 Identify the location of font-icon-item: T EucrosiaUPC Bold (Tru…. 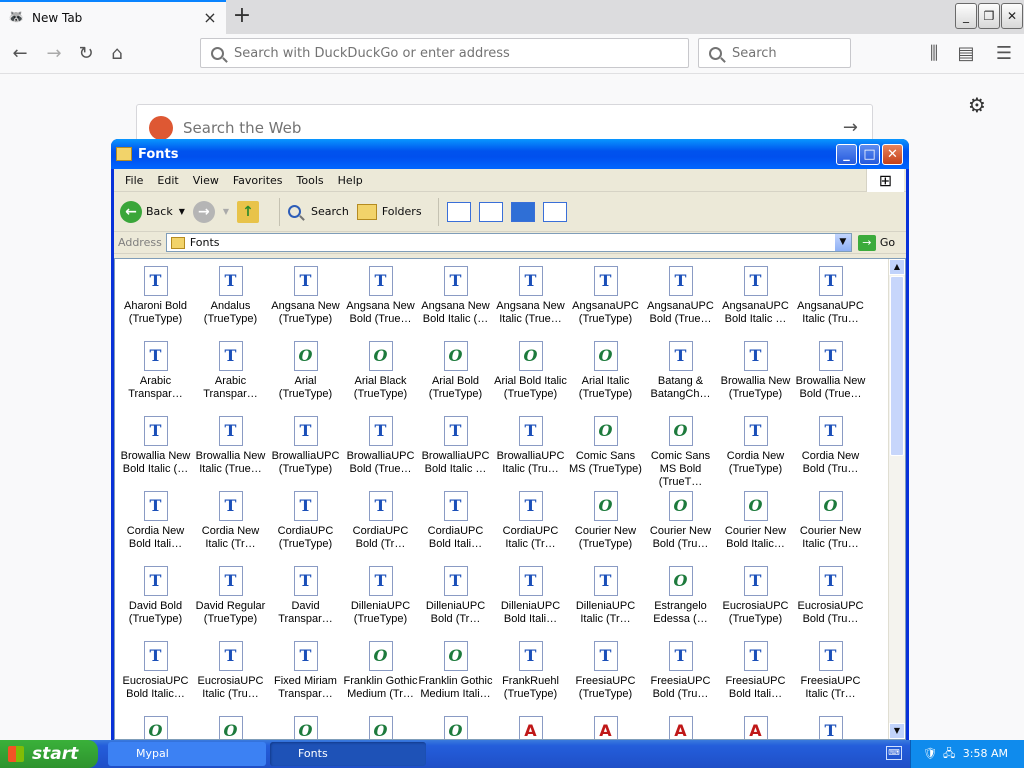
(830, 599).